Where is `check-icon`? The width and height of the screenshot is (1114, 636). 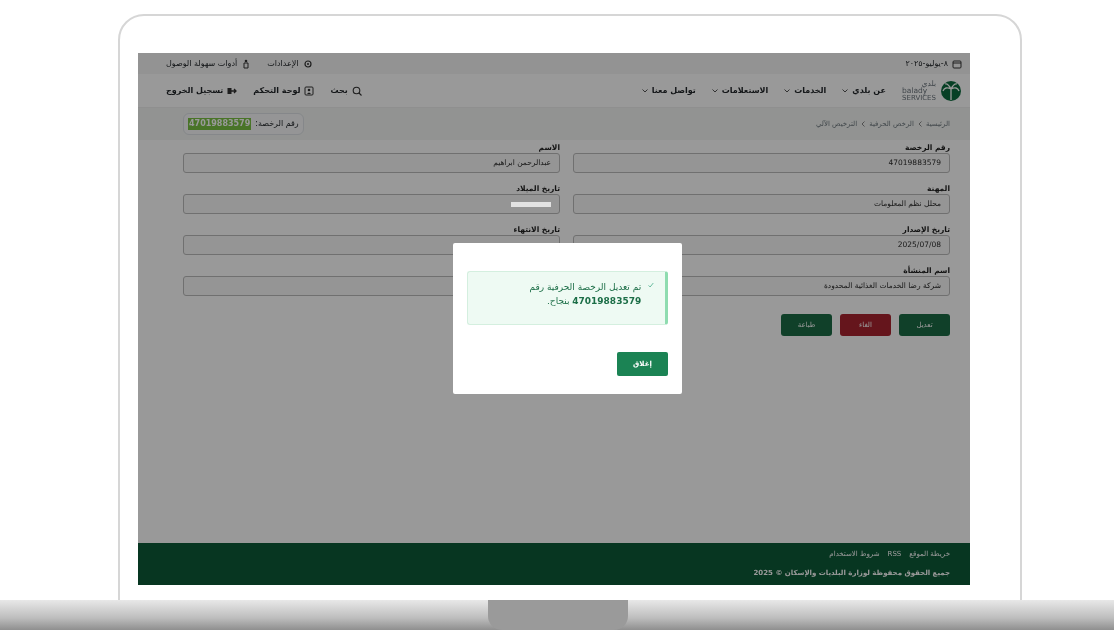
check-icon is located at coordinates (651, 285).